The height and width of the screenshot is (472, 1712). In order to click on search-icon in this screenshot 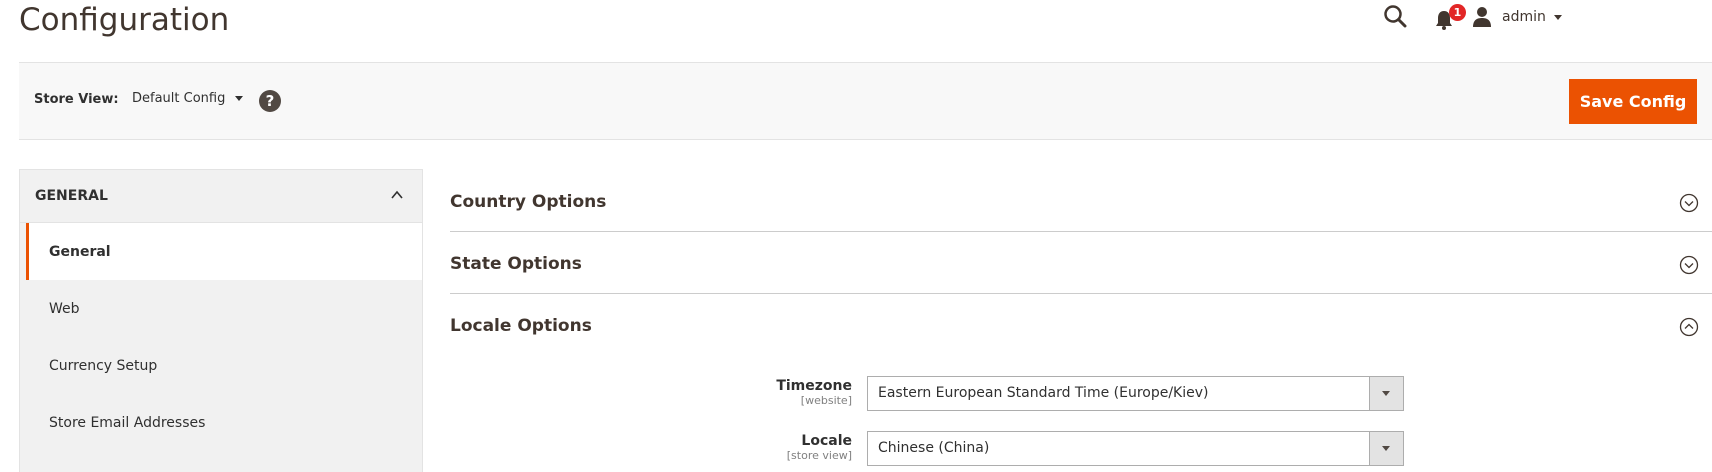, I will do `click(1395, 16)`.